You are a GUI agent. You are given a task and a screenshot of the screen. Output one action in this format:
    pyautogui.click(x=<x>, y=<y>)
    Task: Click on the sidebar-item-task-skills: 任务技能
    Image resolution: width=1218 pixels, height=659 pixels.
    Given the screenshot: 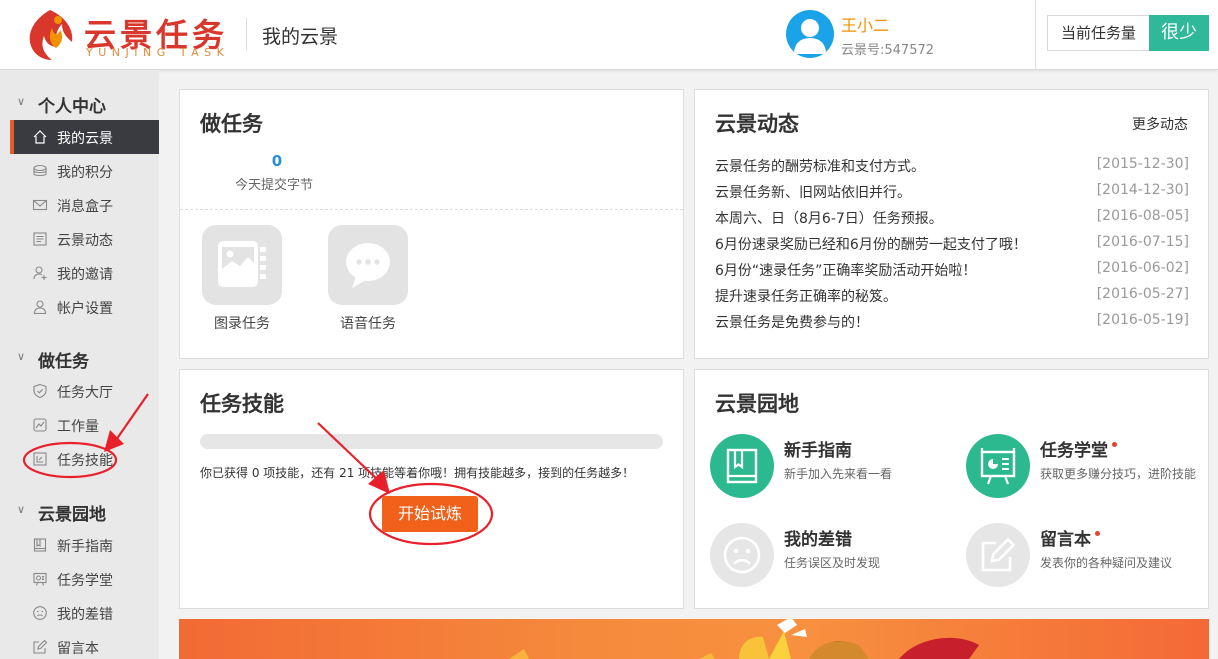 What is the action you would take?
    pyautogui.click(x=84, y=459)
    